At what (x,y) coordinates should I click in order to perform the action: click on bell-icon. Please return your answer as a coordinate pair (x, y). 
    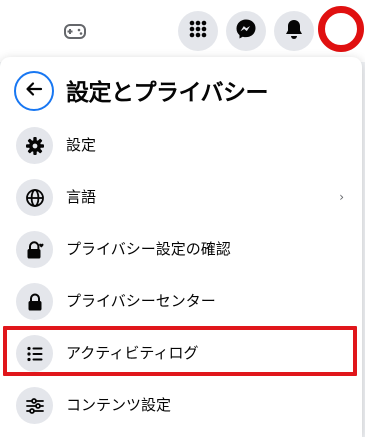
    Looking at the image, I should click on (294, 31).